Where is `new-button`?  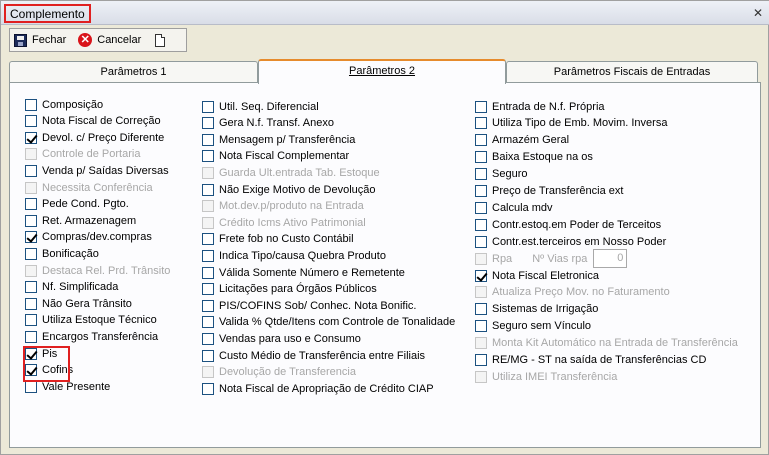 new-button is located at coordinates (157, 40).